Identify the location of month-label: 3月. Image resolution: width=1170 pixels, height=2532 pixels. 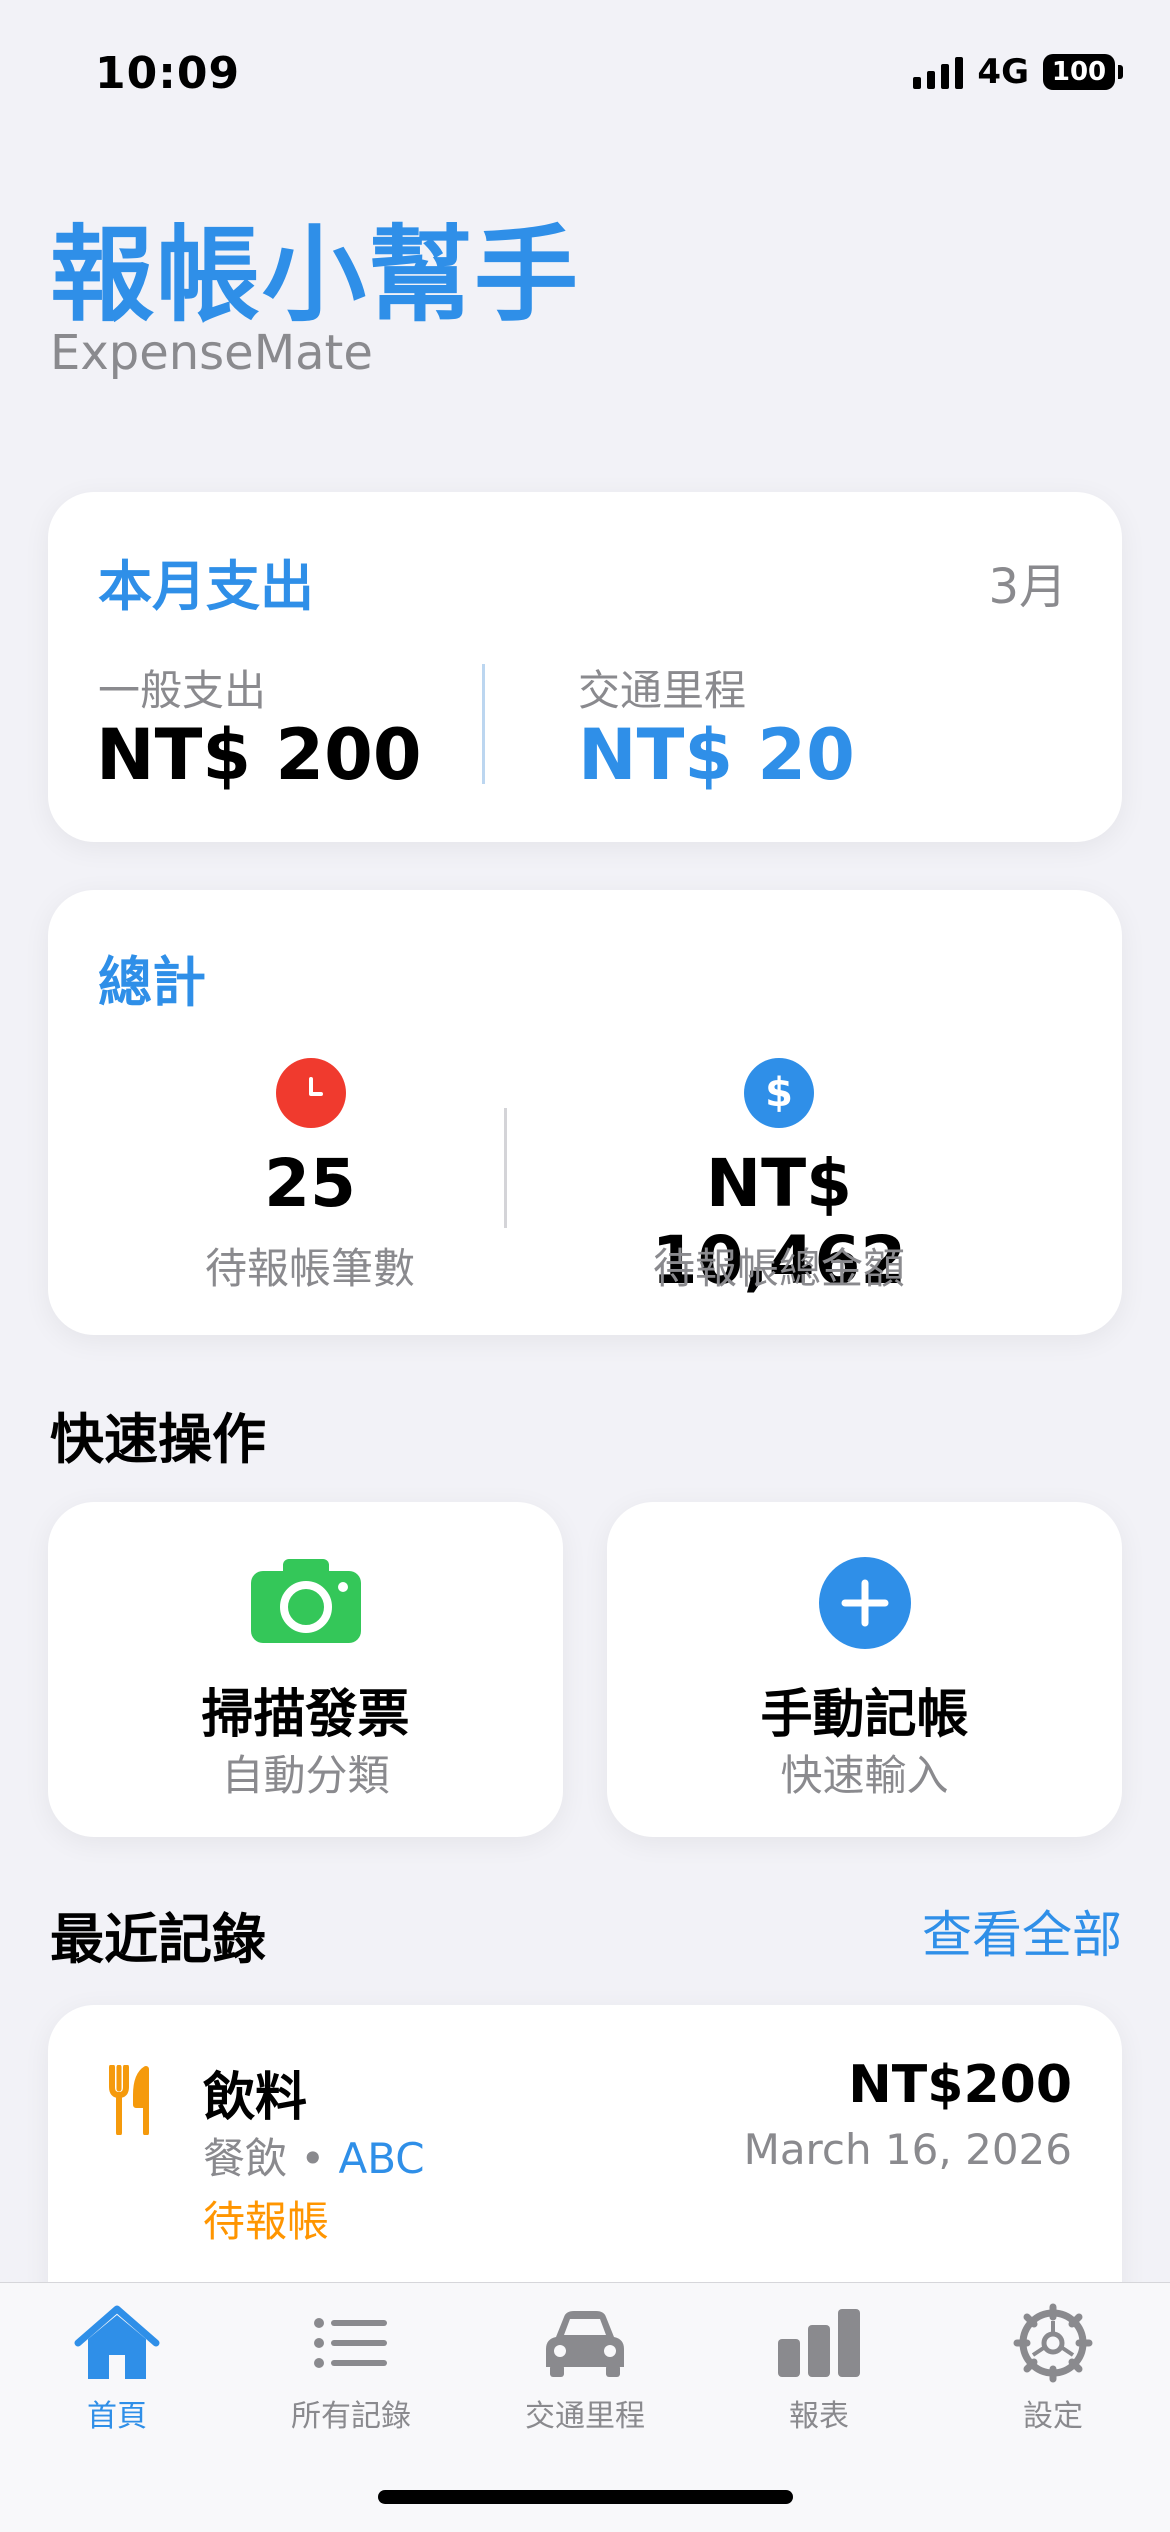
(1027, 587).